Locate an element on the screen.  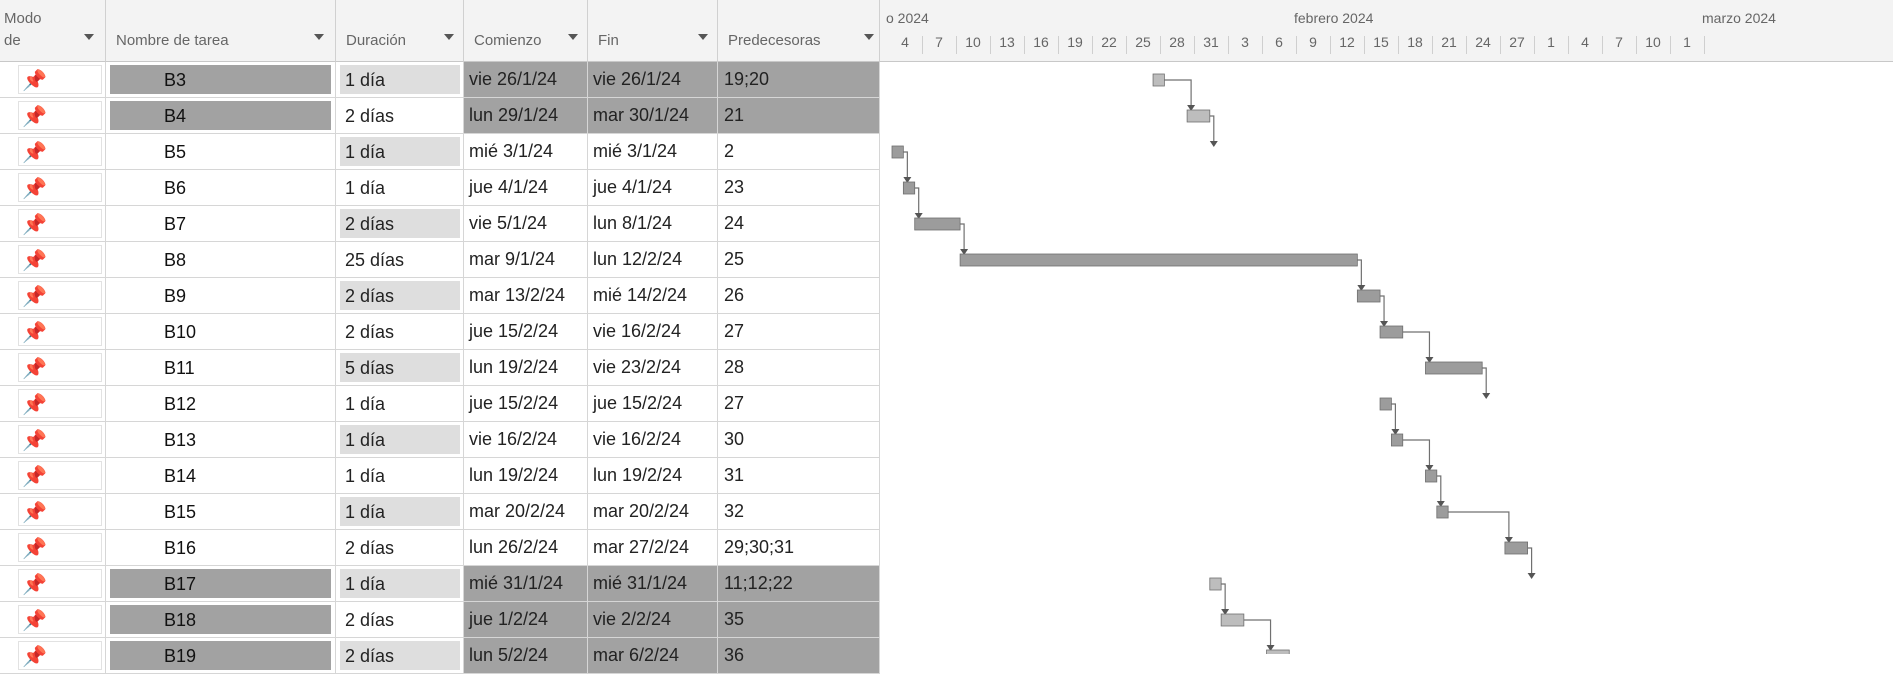
task-start-cell: lun 26/2/24 is located at coordinates (526, 548).